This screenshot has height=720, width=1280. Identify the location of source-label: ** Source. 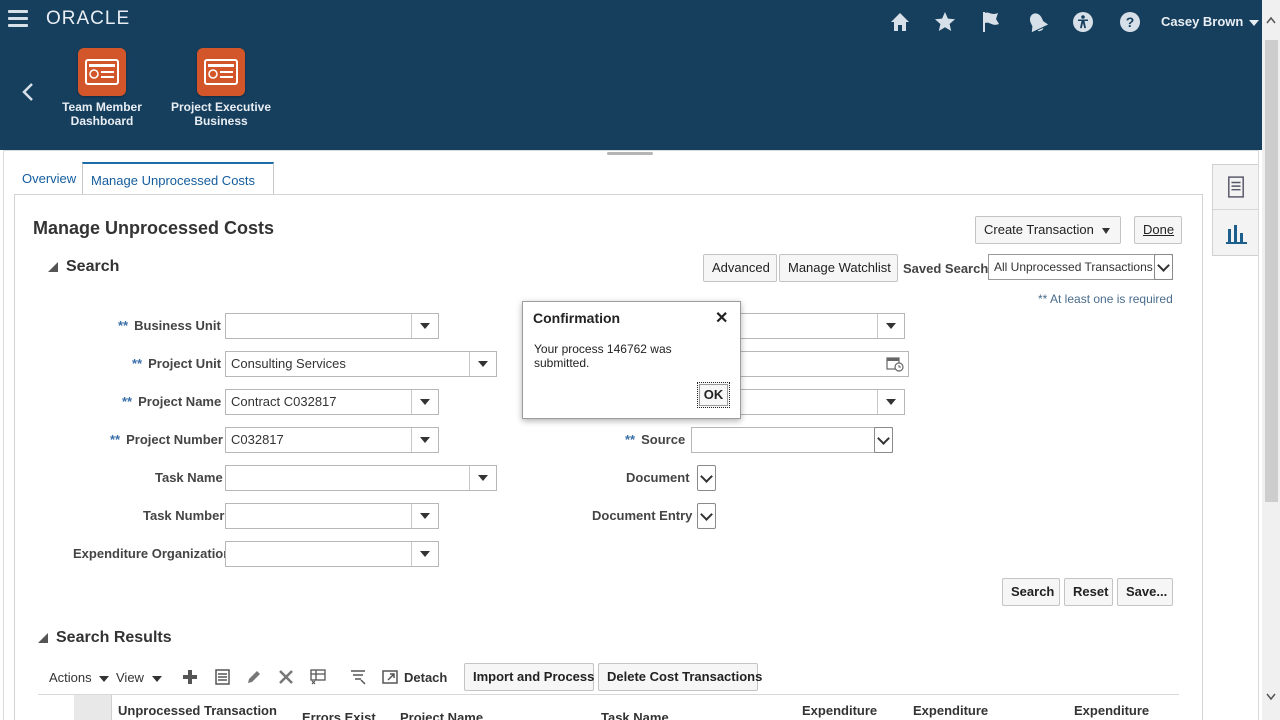
(655, 439).